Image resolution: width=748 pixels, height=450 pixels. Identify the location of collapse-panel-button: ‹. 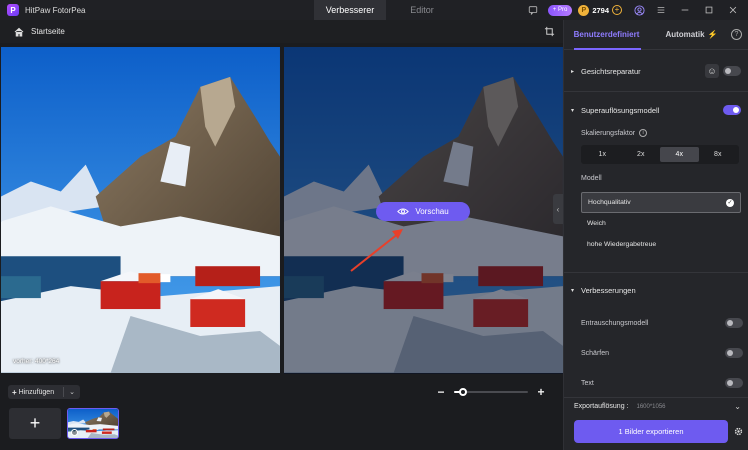
(558, 209).